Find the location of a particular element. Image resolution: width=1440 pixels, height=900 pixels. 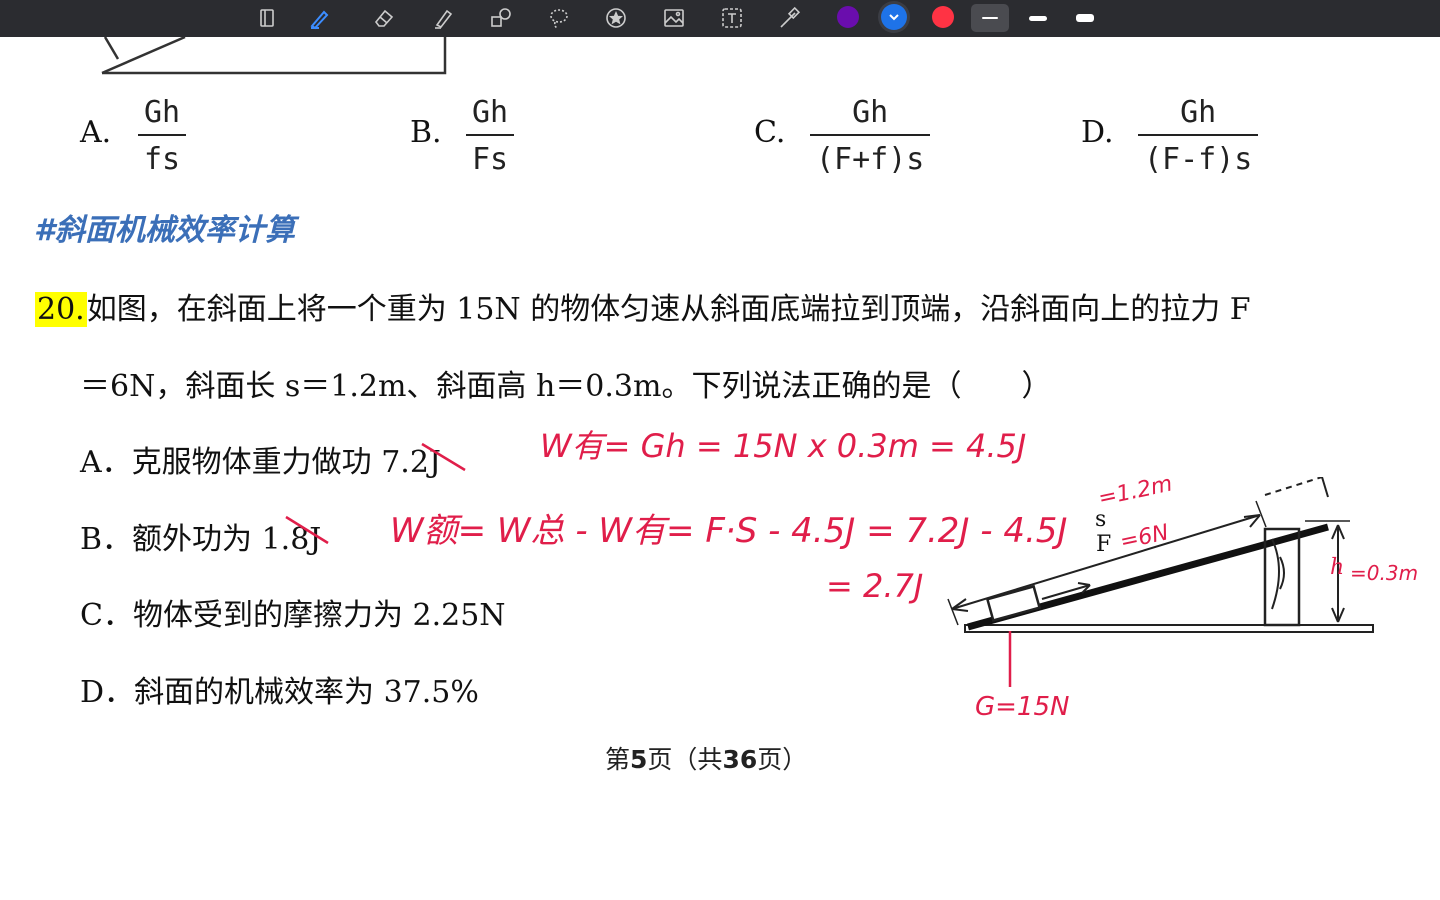

strike-mark-b is located at coordinates (307, 530).